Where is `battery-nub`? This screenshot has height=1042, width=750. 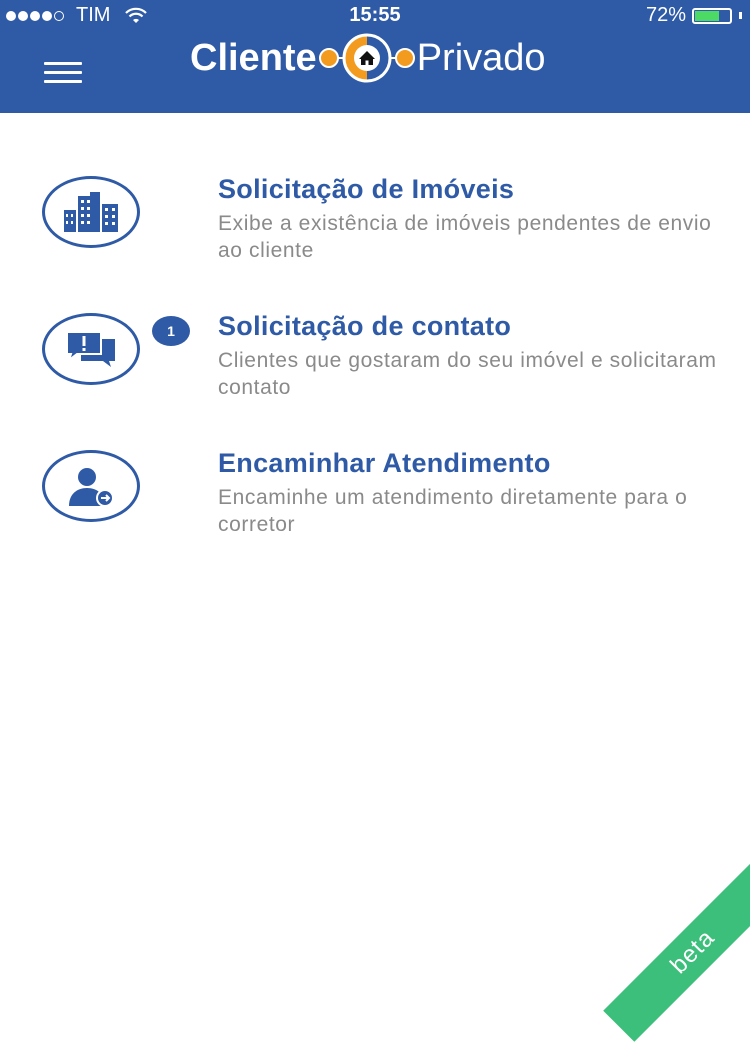 battery-nub is located at coordinates (740, 15).